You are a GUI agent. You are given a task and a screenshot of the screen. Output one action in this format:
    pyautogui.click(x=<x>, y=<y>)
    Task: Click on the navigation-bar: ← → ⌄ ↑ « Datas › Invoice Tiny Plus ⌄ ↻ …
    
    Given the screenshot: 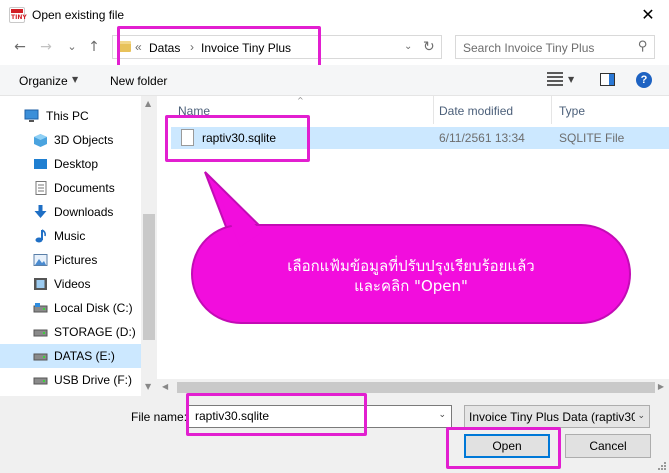 What is the action you would take?
    pyautogui.click(x=334, y=48)
    